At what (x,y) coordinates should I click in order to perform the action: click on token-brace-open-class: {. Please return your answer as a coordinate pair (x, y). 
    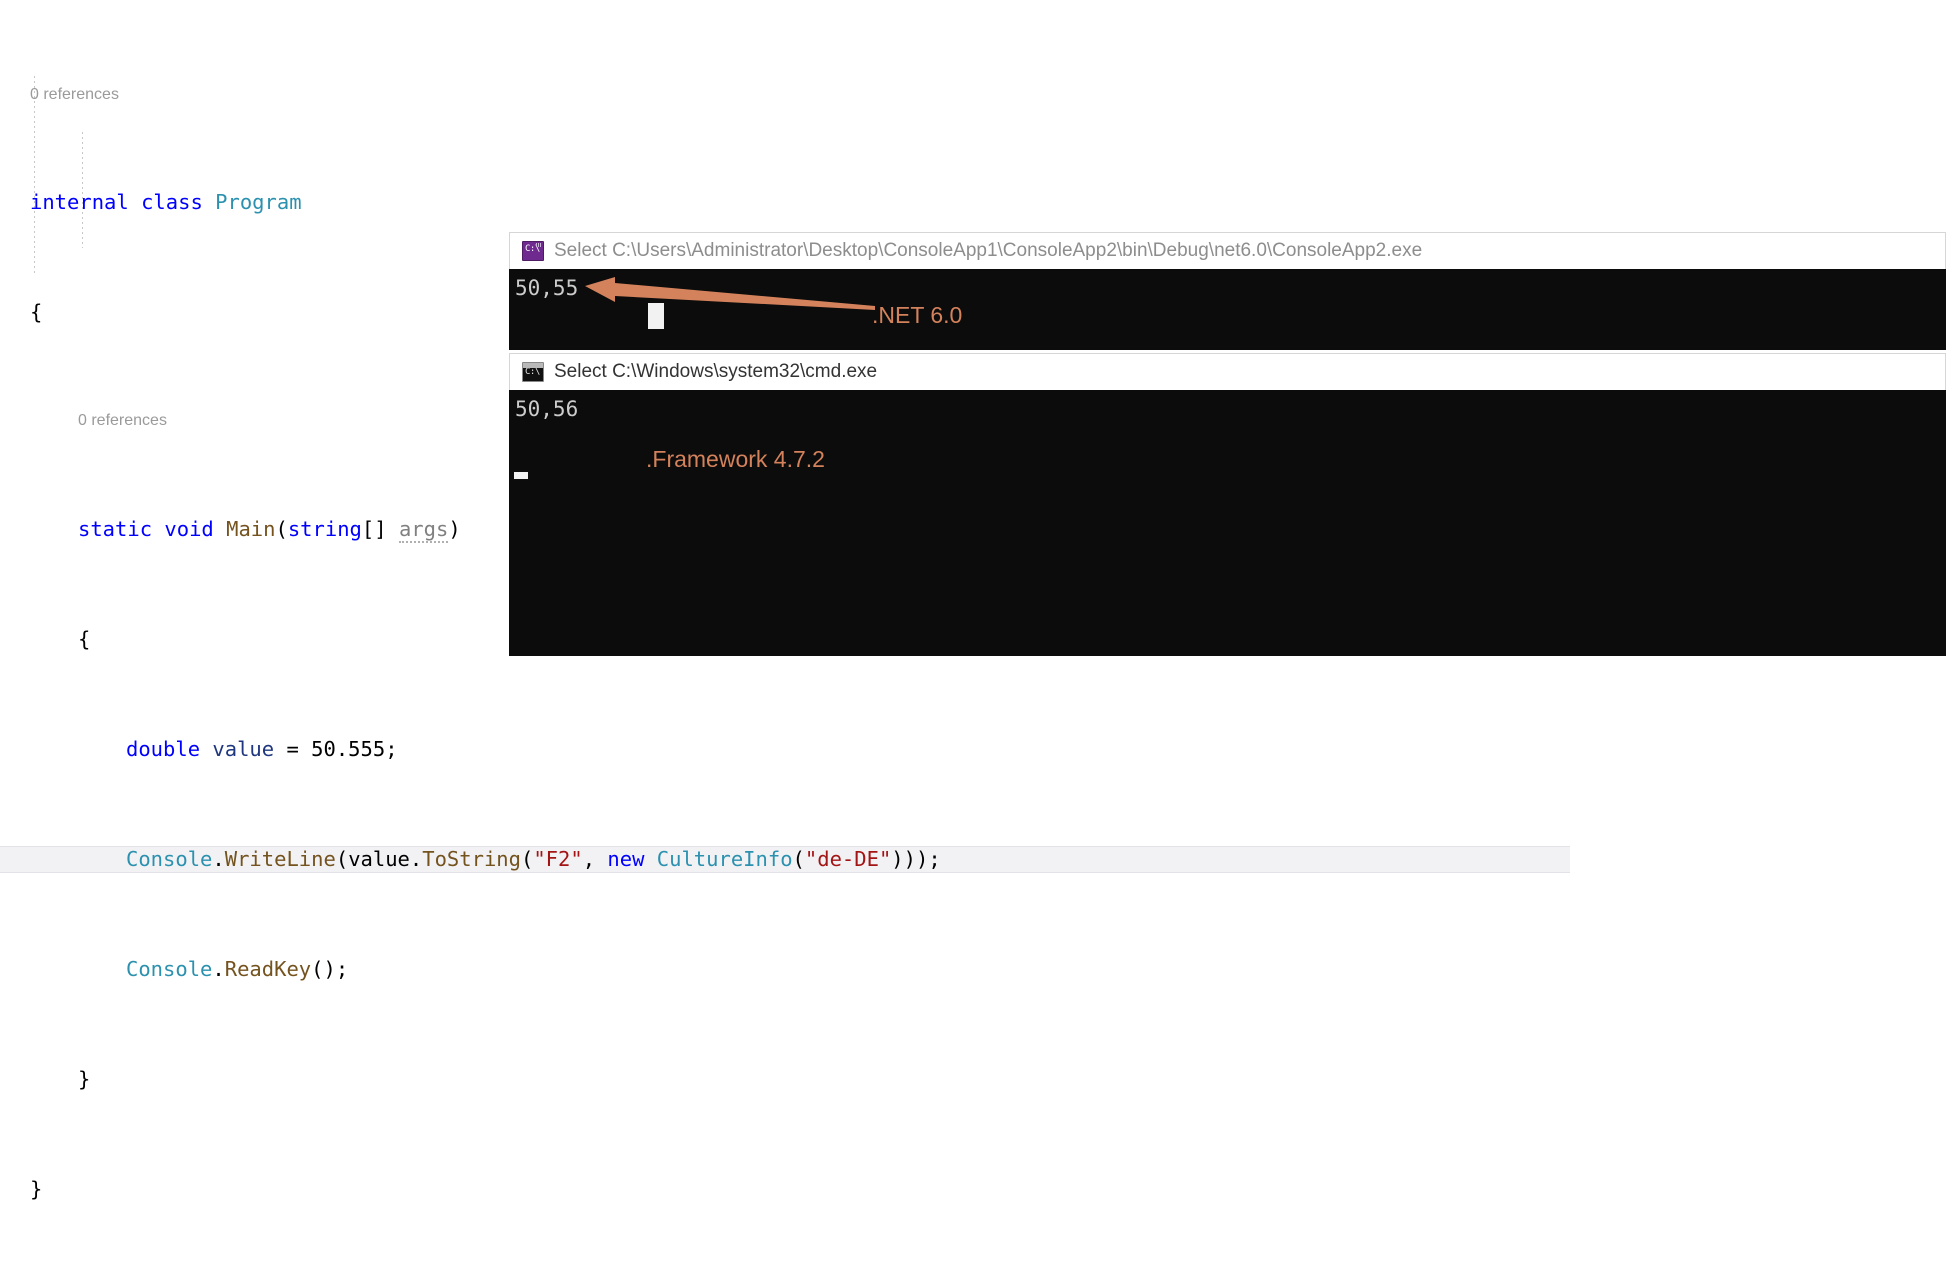
    Looking at the image, I should click on (36, 312).